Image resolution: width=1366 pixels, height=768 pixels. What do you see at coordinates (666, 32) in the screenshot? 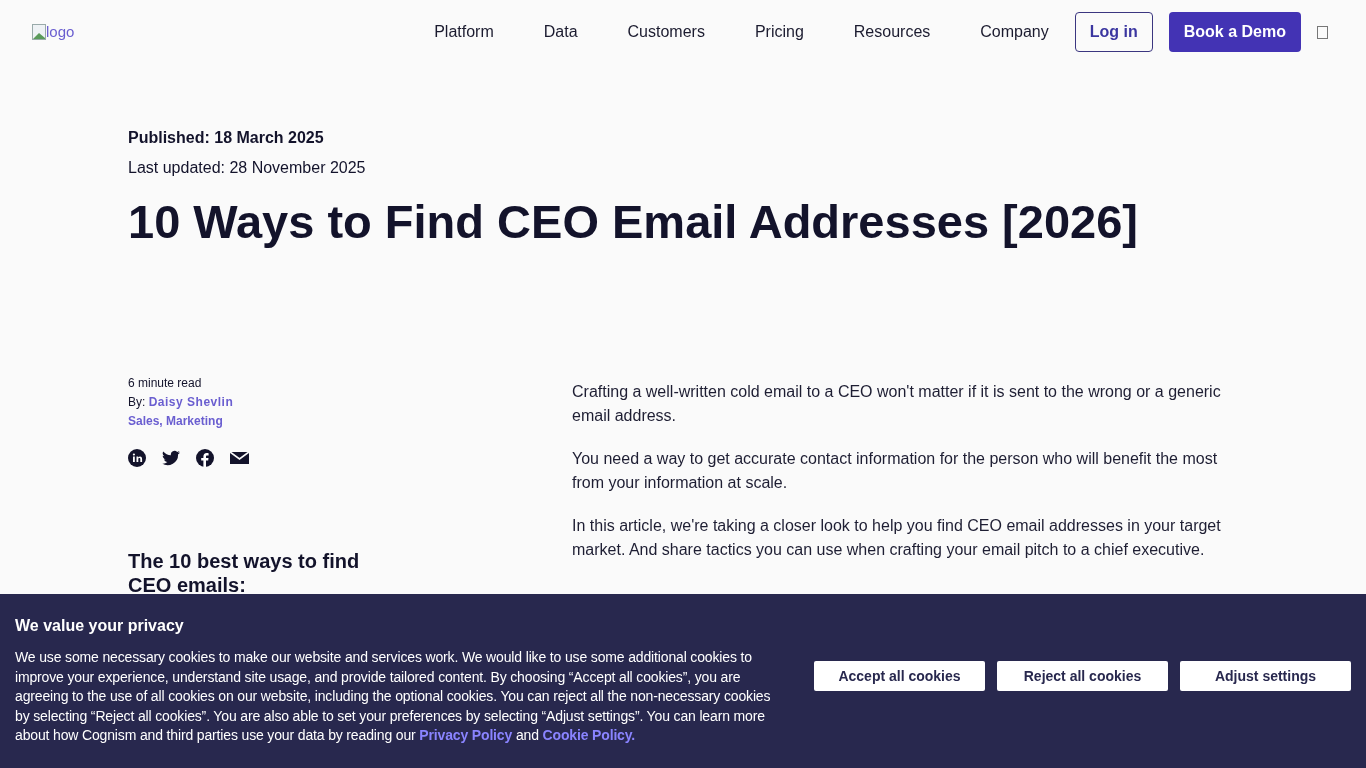
I see `nav-link: Customers` at bounding box center [666, 32].